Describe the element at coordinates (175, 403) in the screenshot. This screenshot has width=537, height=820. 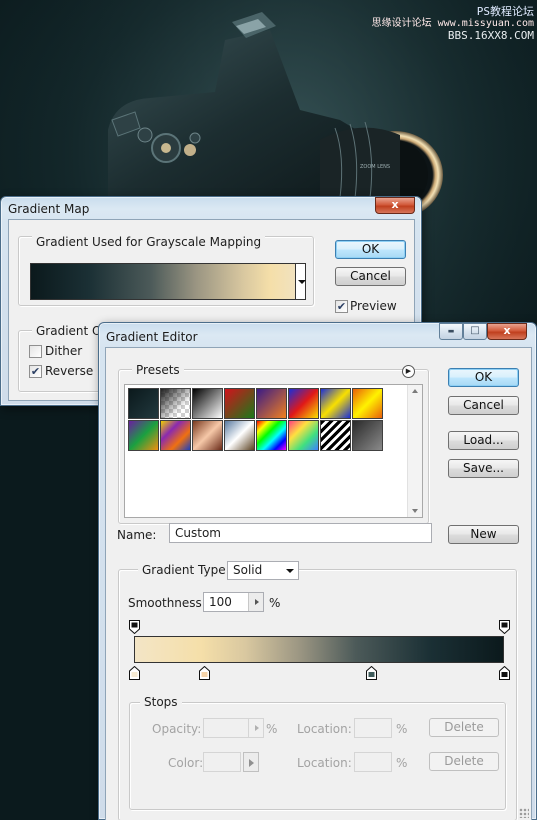
I see `preset-swatch-foreground-to-transparent` at that location.